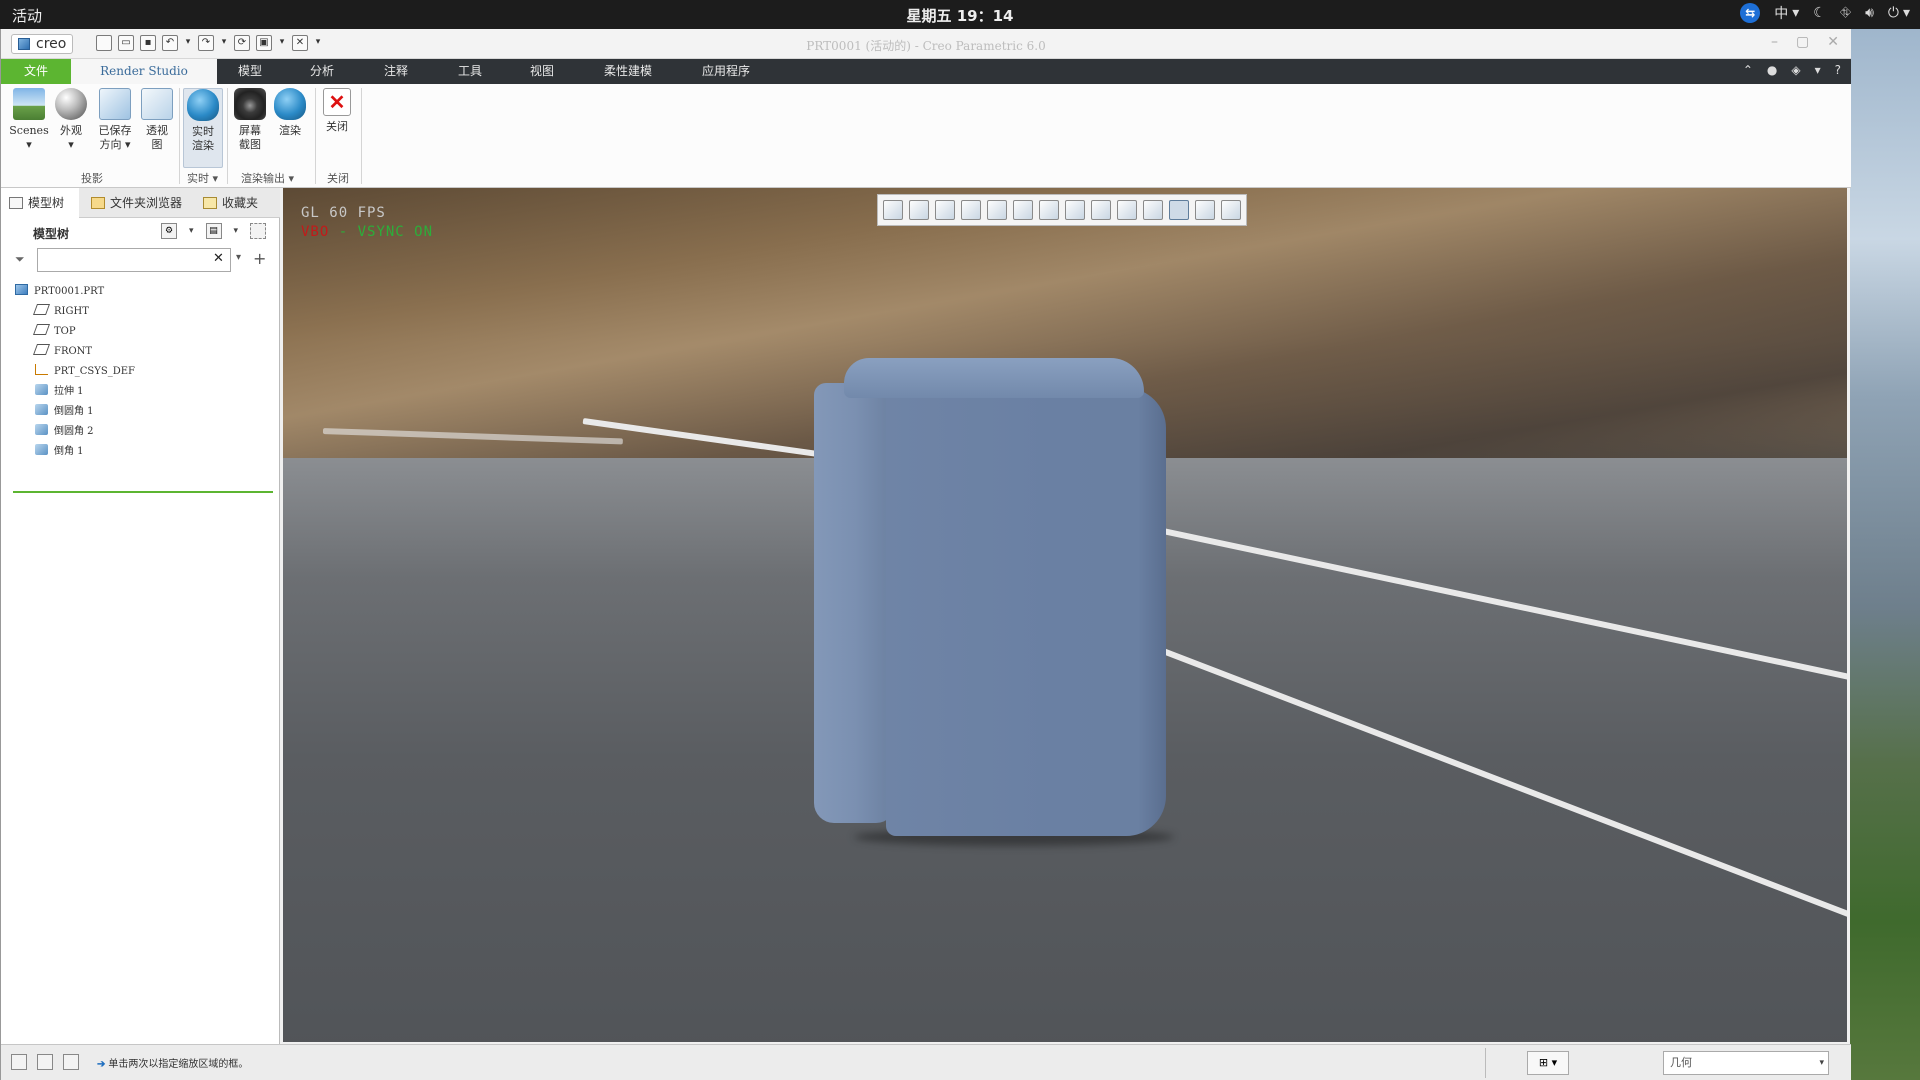 The height and width of the screenshot is (1080, 1920). What do you see at coordinates (92, 178) in the screenshot?
I see `group-label-projection: 投影` at bounding box center [92, 178].